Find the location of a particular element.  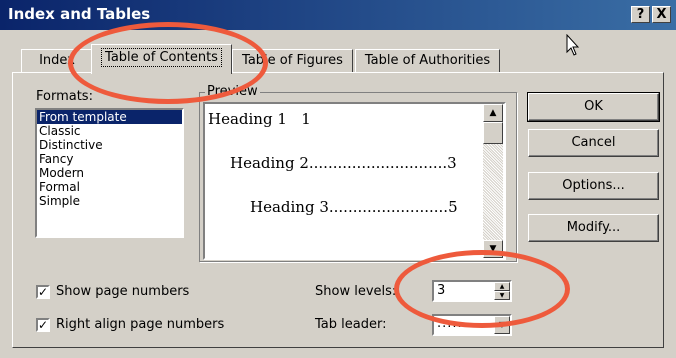

list-item: From template is located at coordinates (109, 117).